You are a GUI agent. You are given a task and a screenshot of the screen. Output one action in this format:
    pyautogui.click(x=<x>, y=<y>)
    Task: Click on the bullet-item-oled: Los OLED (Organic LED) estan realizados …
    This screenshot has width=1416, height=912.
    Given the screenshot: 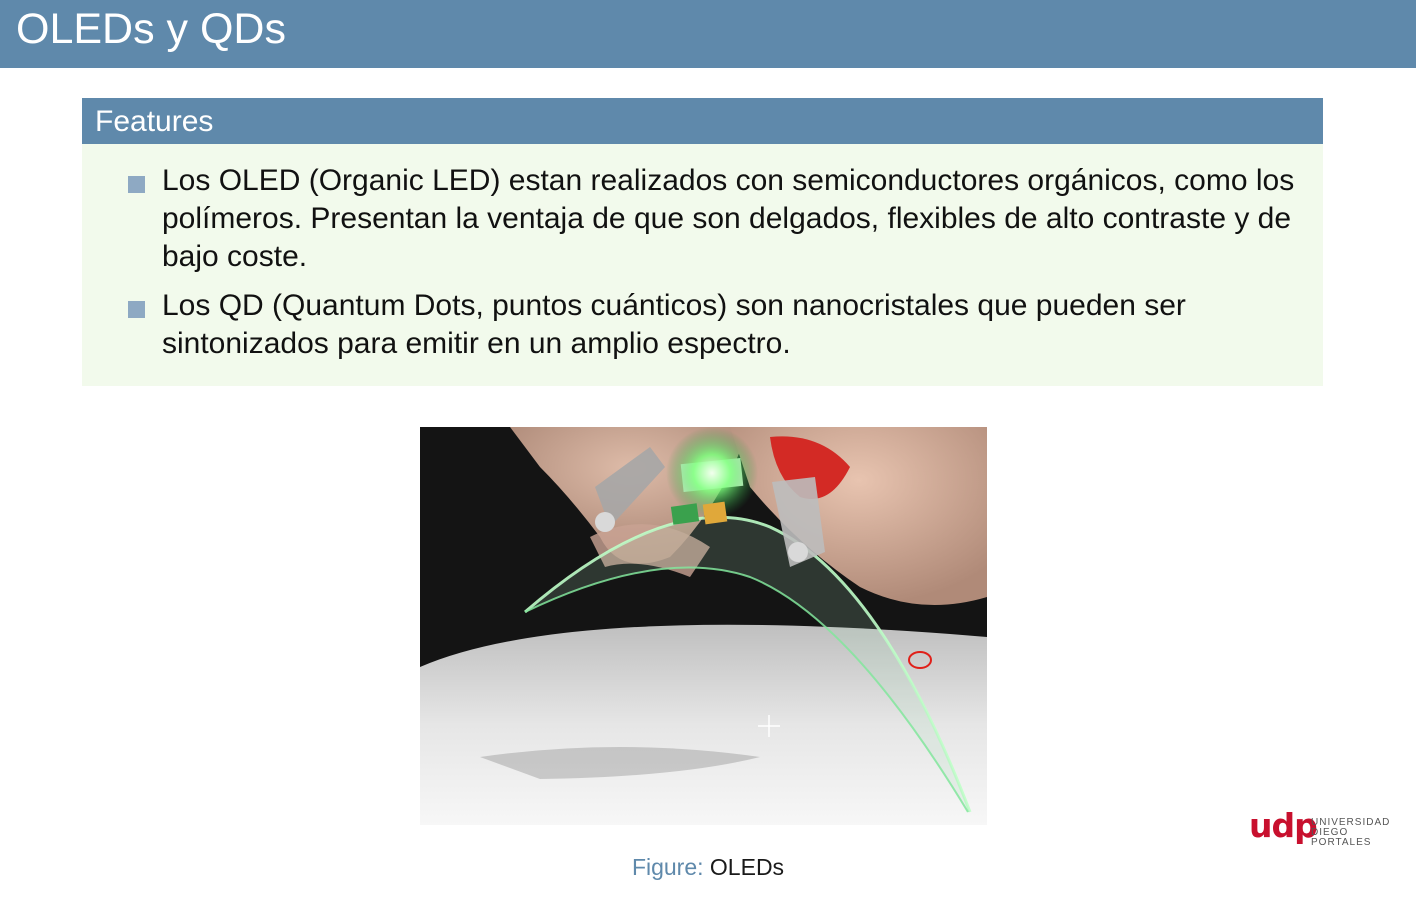 What is the action you would take?
    pyautogui.click(x=702, y=219)
    